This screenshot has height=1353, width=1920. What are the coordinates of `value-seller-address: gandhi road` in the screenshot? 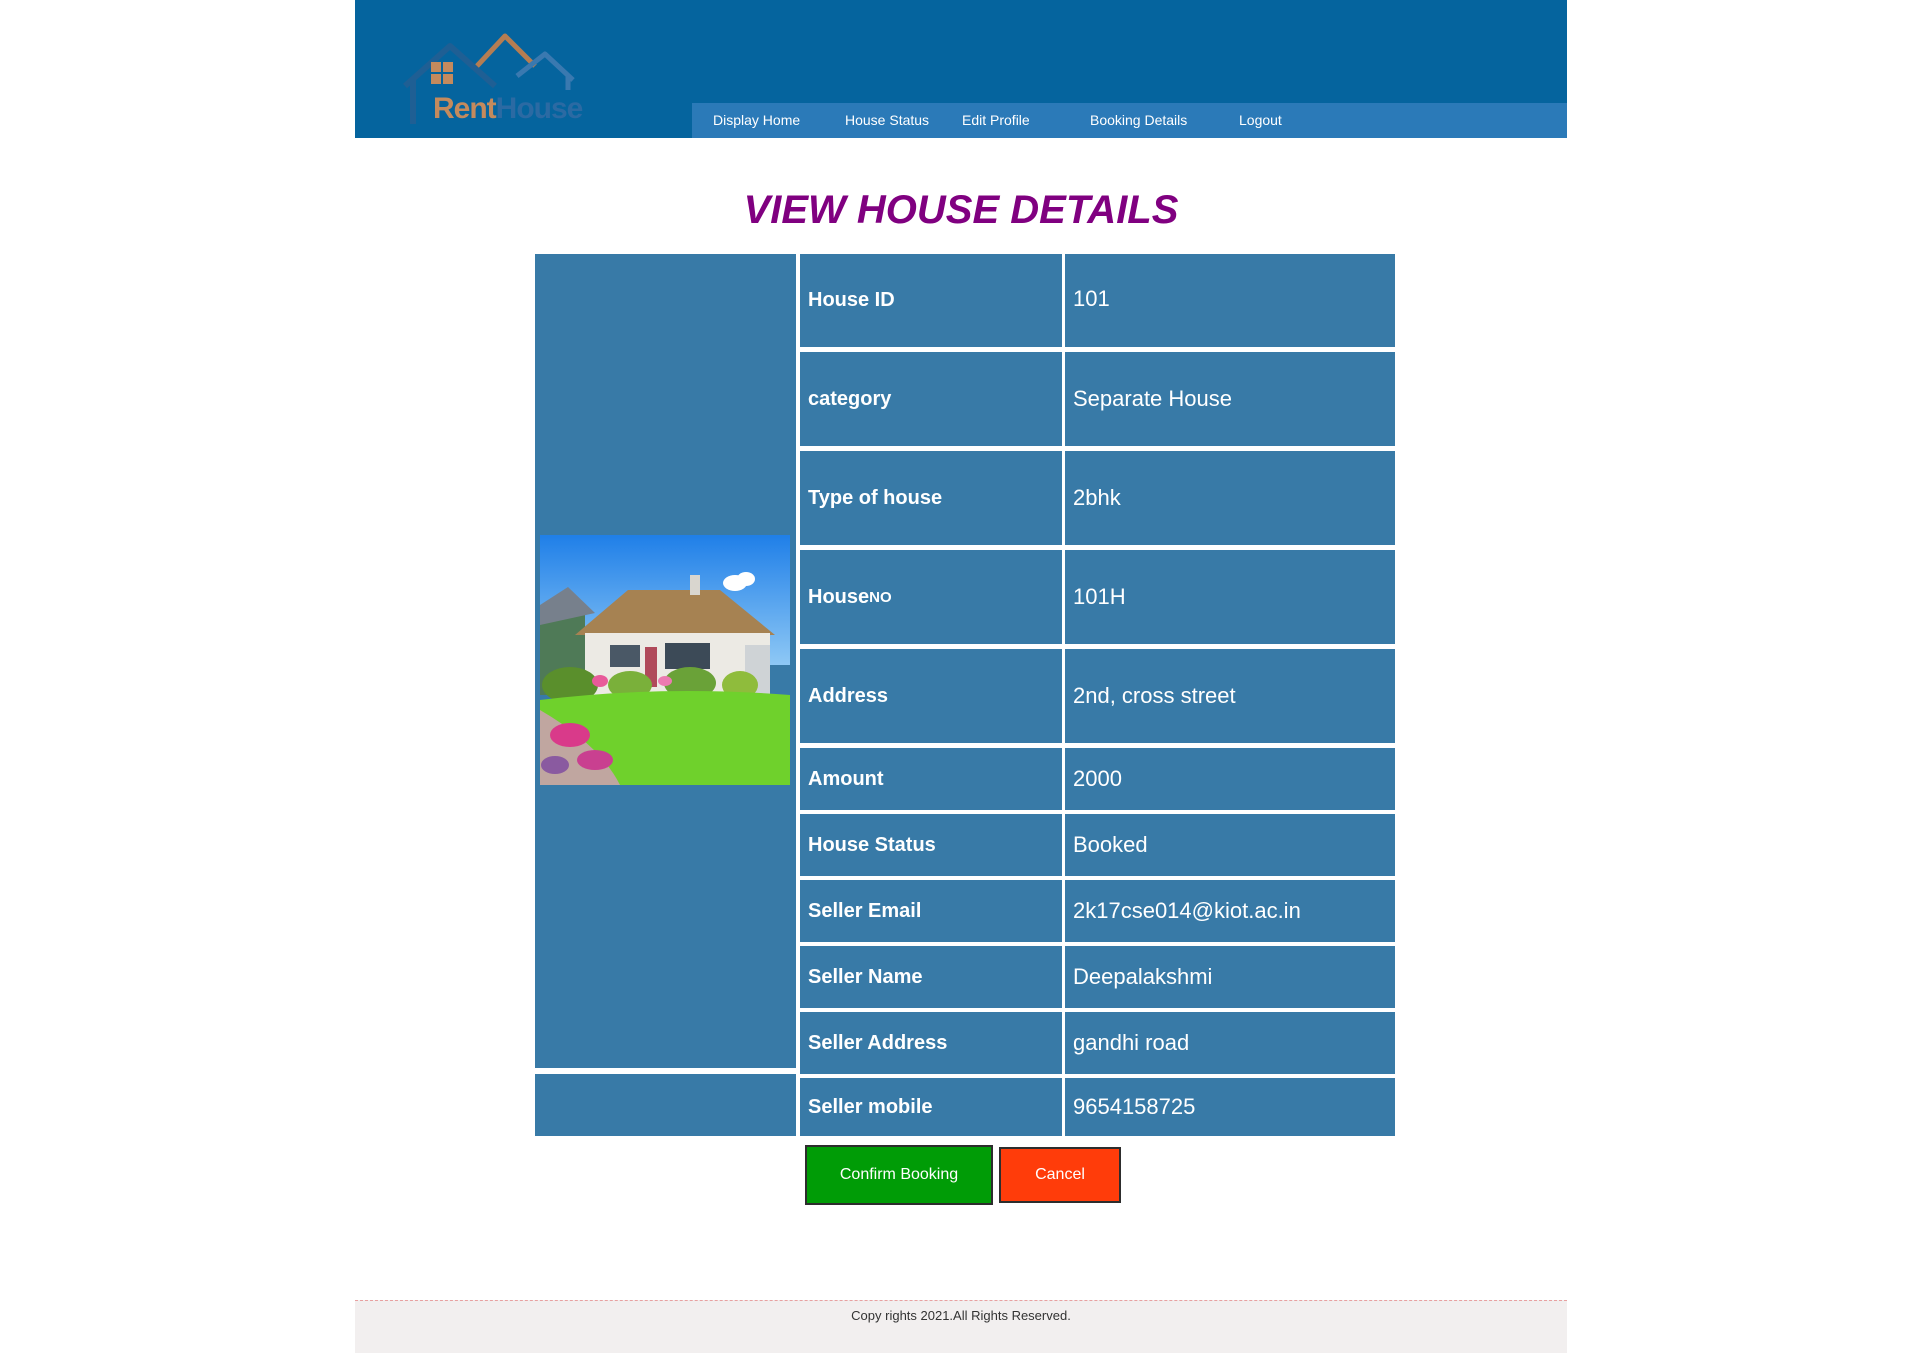 It's located at (1230, 1043).